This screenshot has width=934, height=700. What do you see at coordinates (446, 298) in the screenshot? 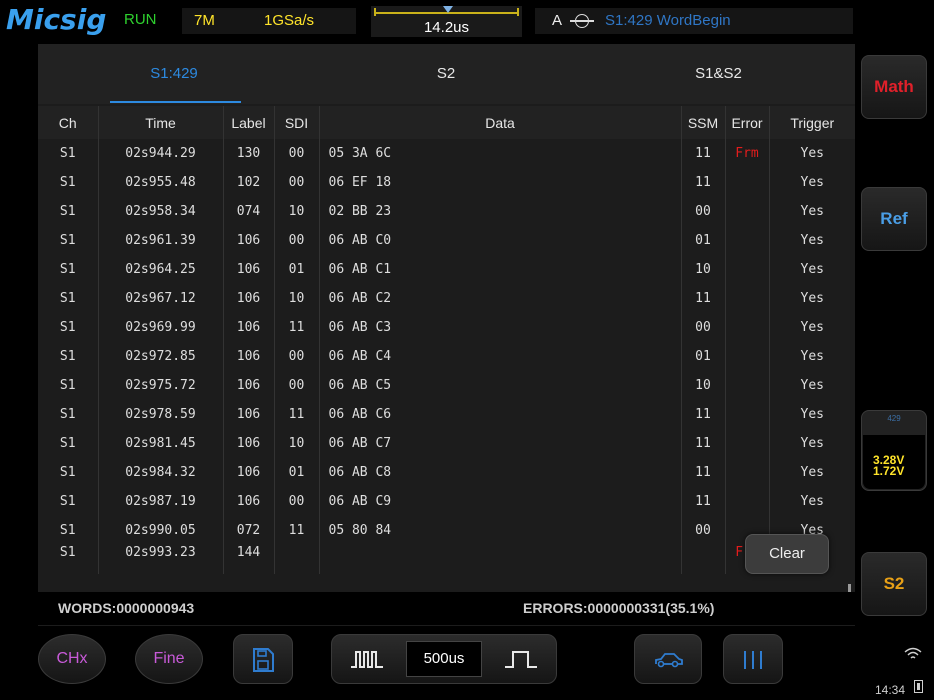
I see `table-row: S1 02s967.12 106 10 06 AB C2 11 Yes` at bounding box center [446, 298].